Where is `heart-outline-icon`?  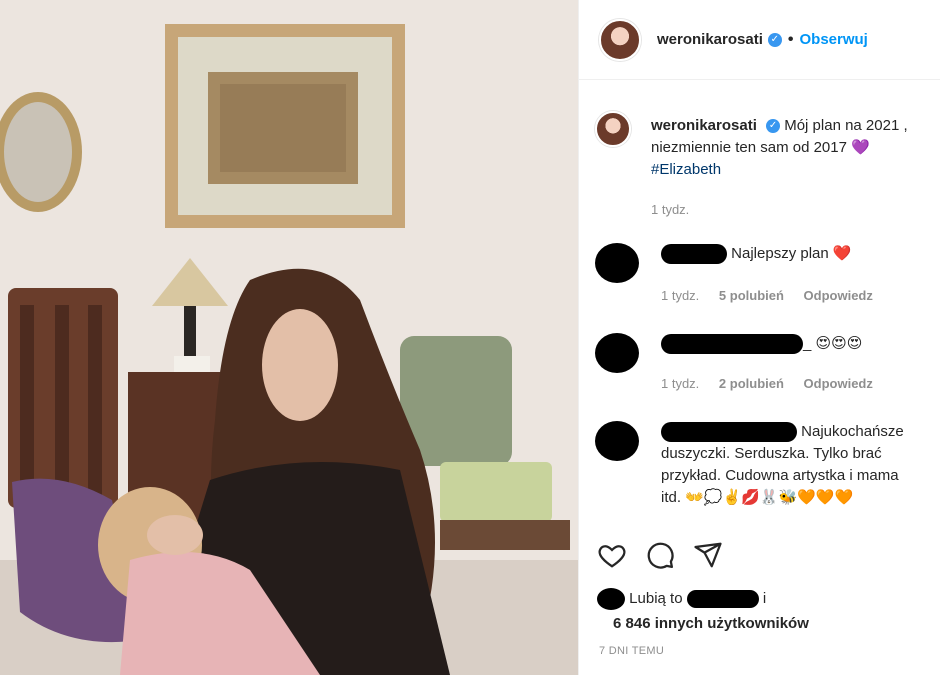
heart-outline-icon is located at coordinates (612, 555).